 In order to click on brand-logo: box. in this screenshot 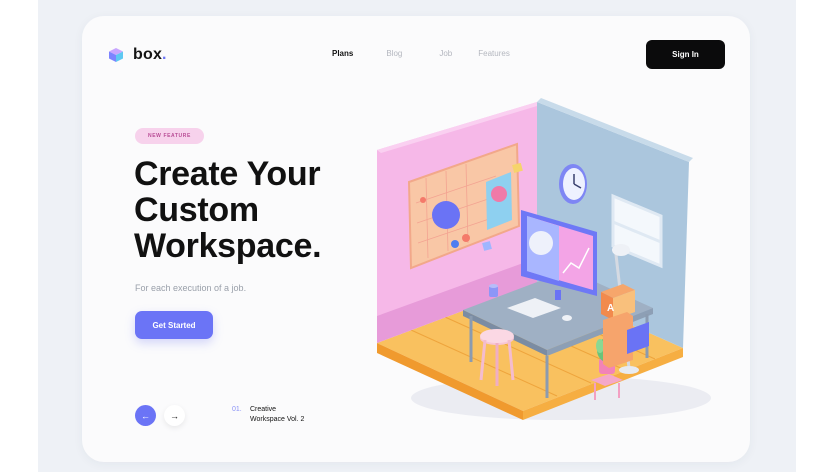, I will do `click(137, 55)`.